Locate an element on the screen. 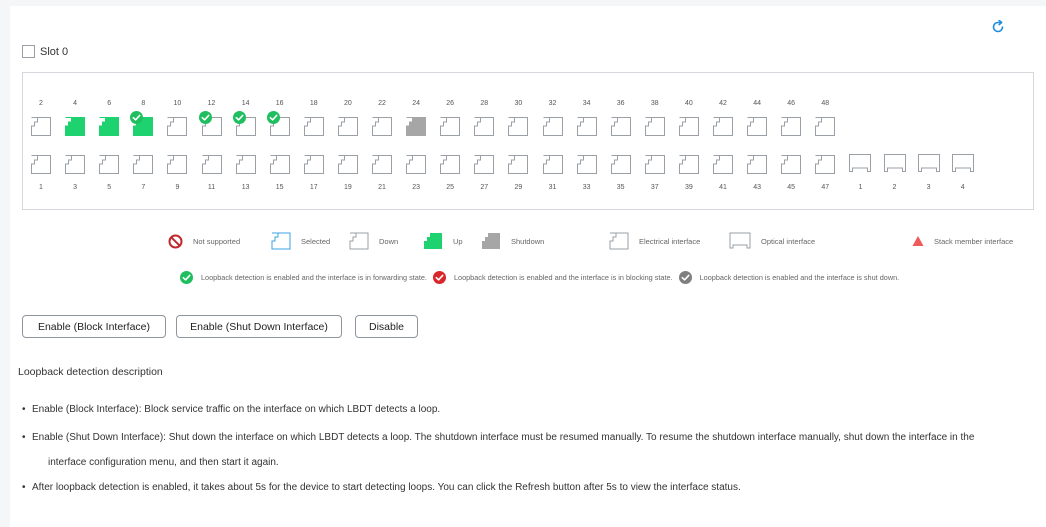  port-21-down is located at coordinates (382, 164).